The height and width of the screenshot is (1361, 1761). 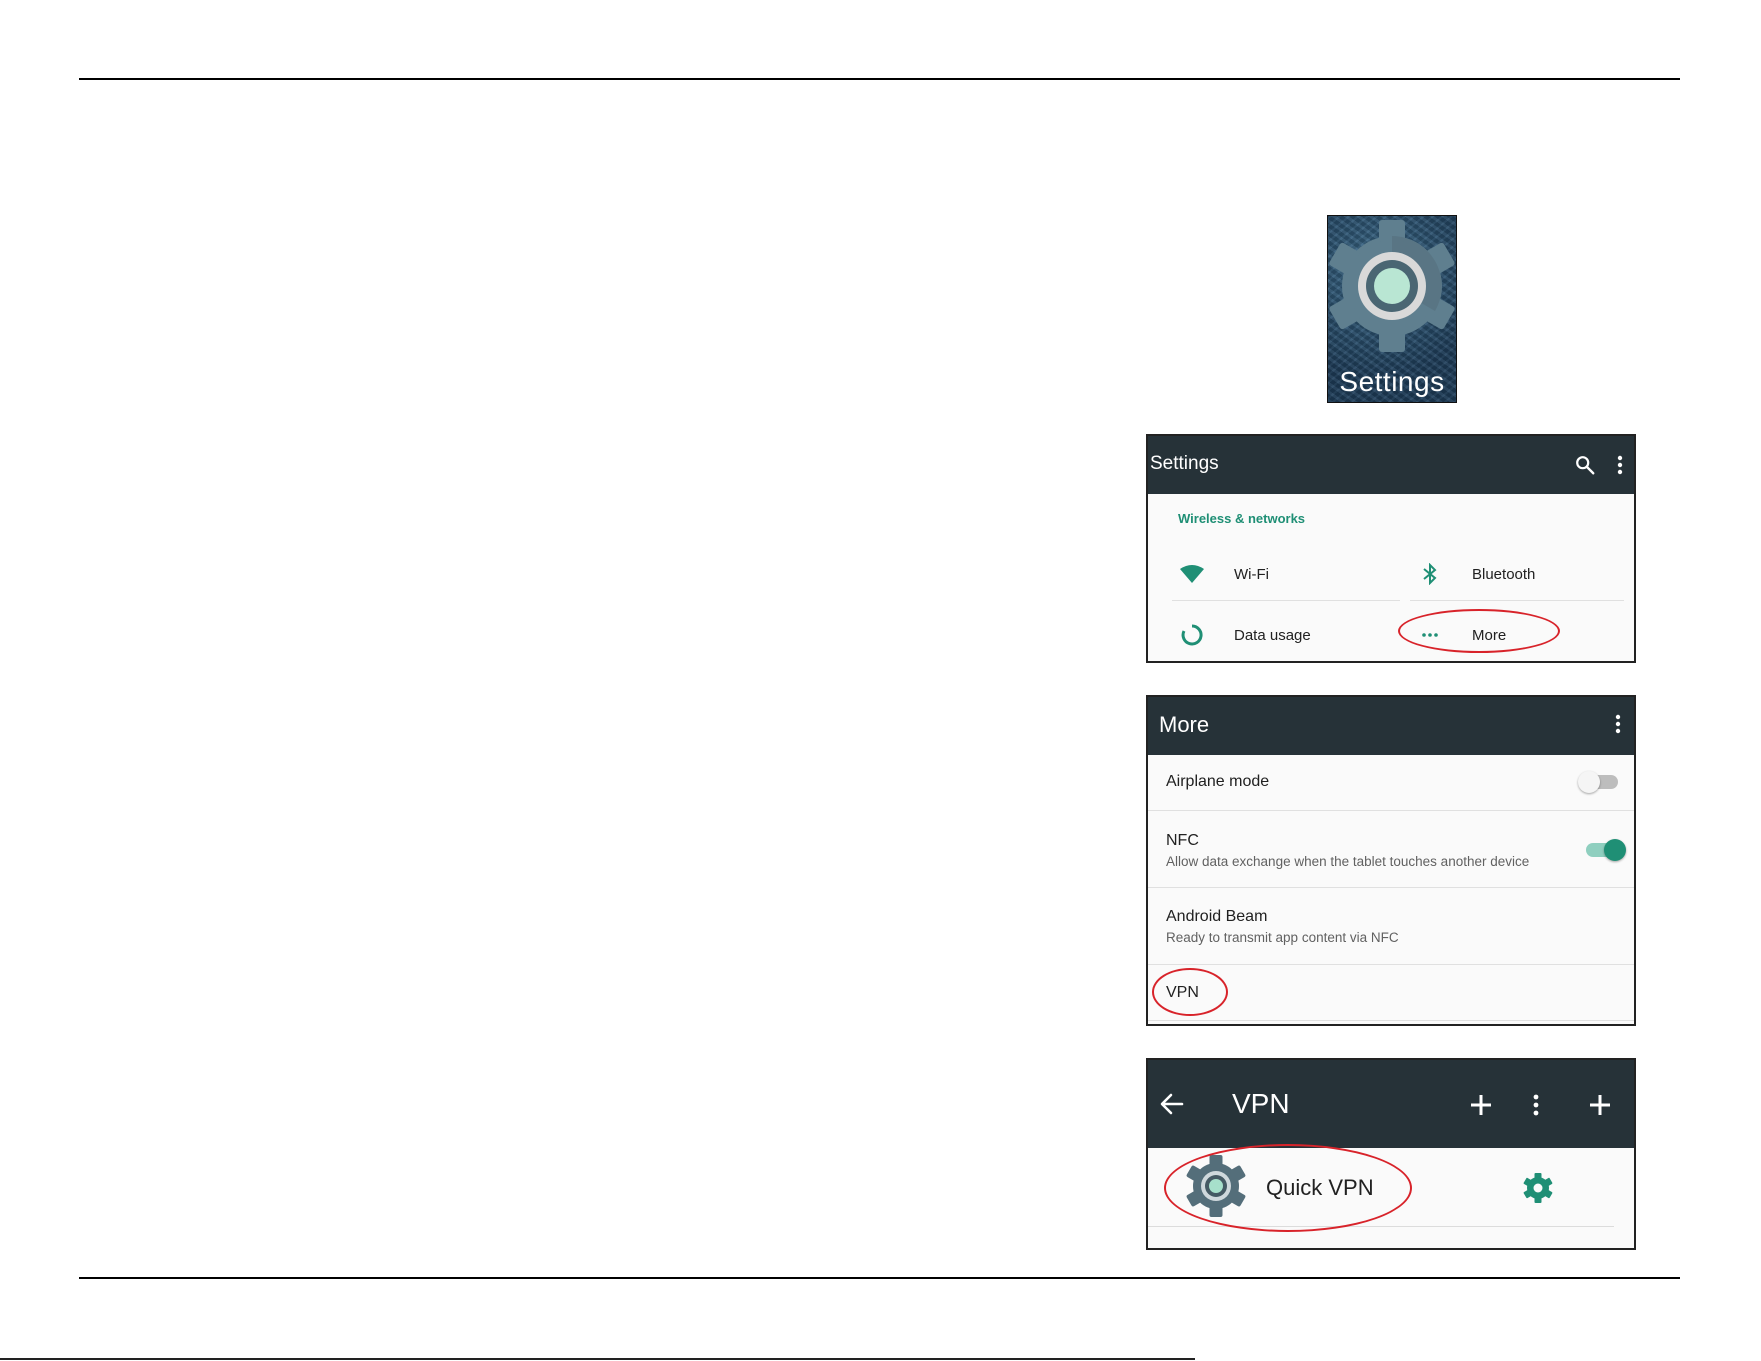 I want to click on app-icon-label: Settings, so click(x=1392, y=381).